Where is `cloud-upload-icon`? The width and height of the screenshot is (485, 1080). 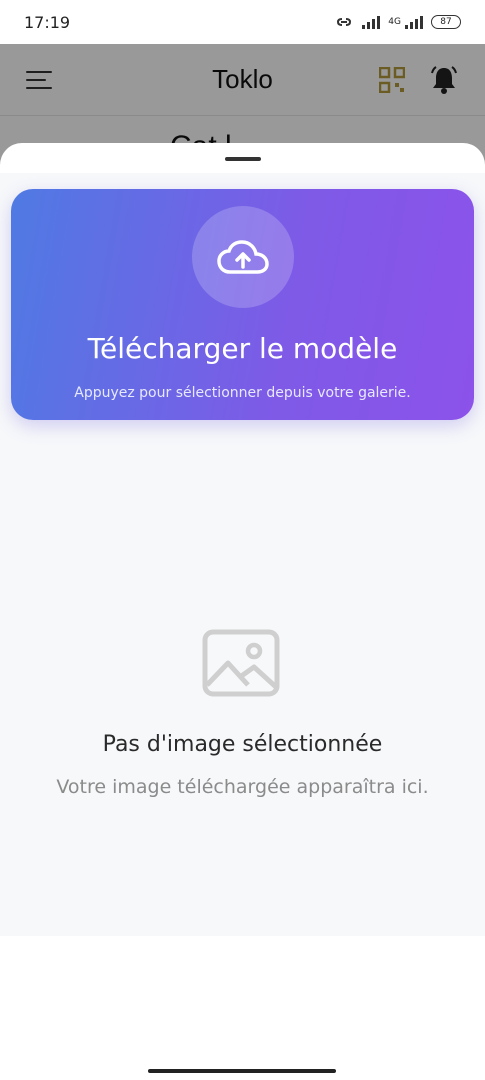 cloud-upload-icon is located at coordinates (243, 257).